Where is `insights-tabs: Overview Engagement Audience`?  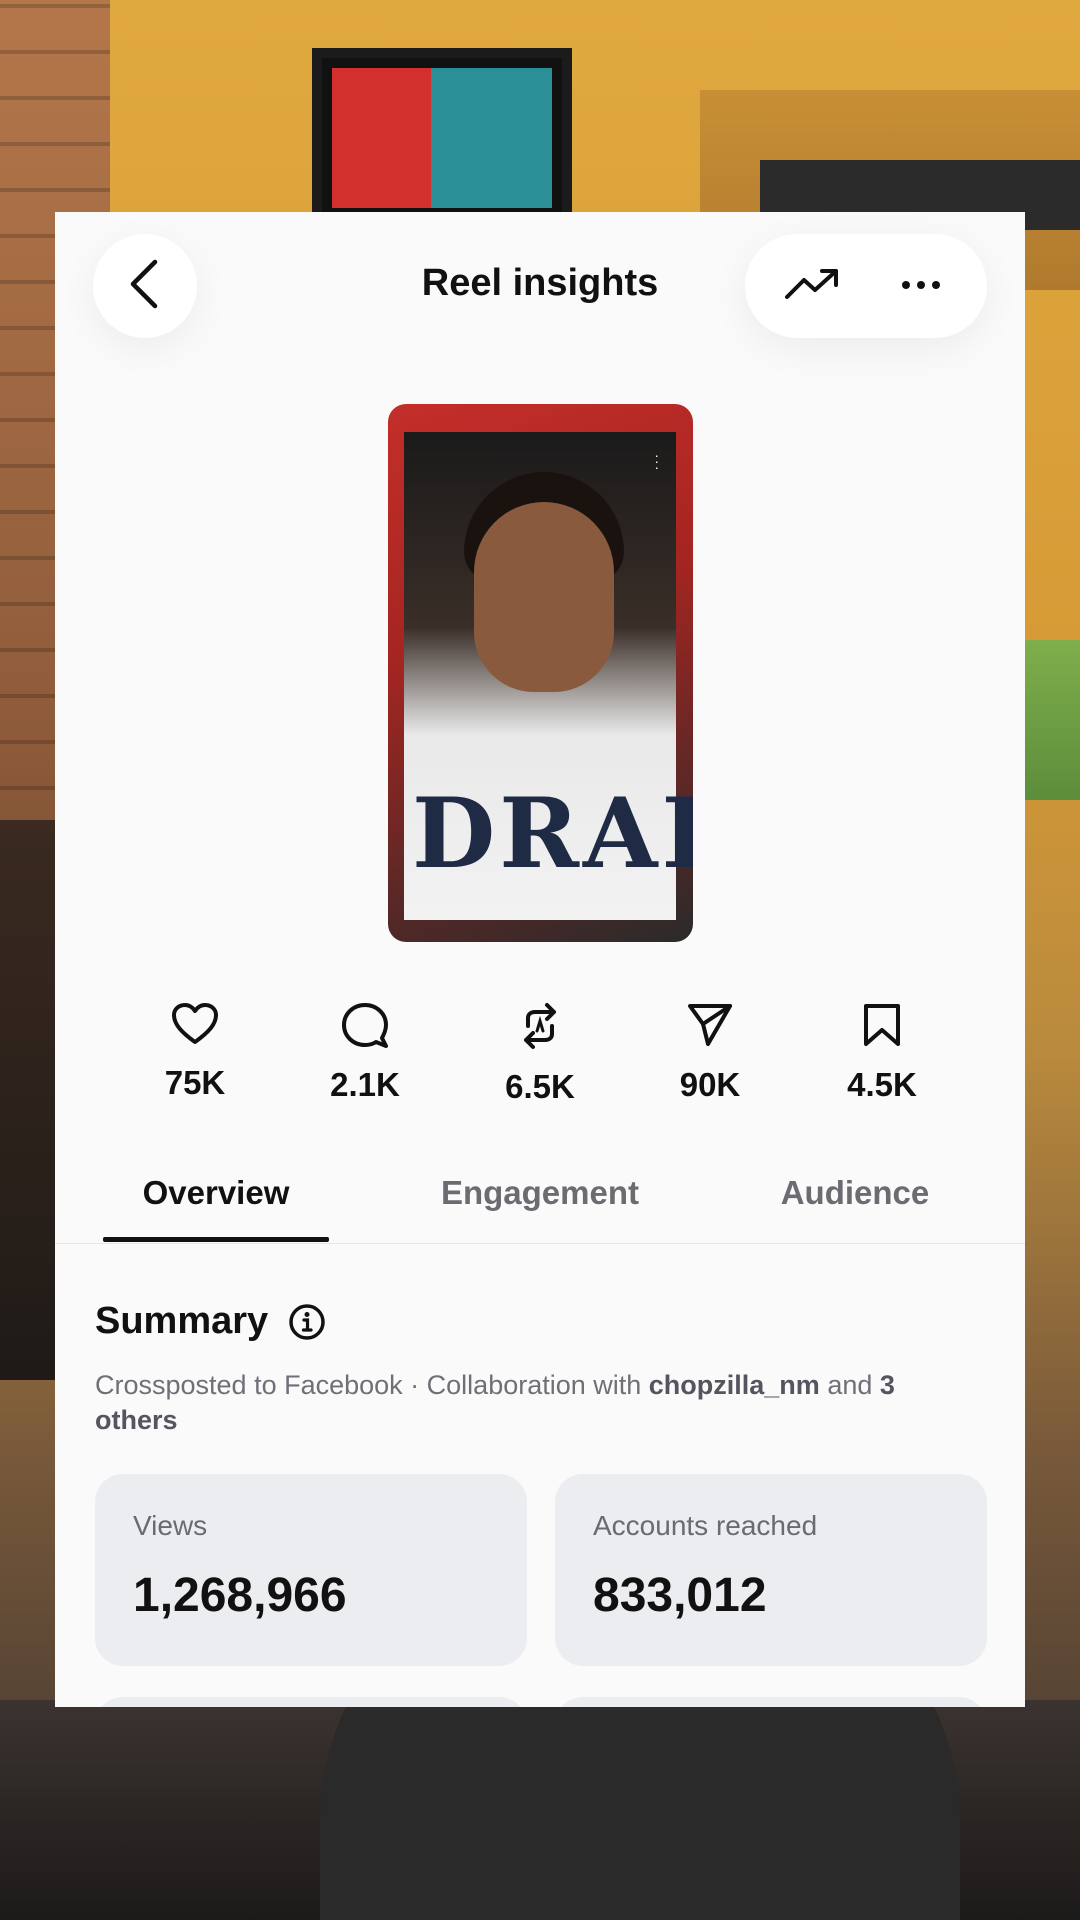 insights-tabs: Overview Engagement Audience is located at coordinates (540, 1203).